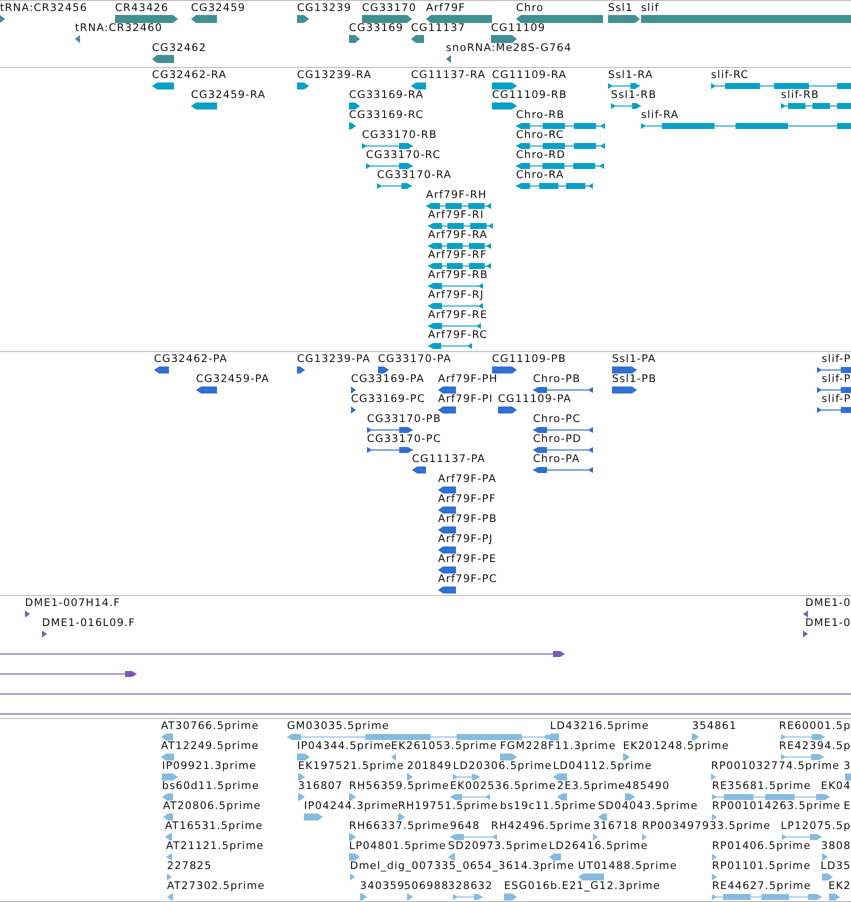 This screenshot has width=851, height=902. I want to click on feature-label: 340359, so click(382, 886).